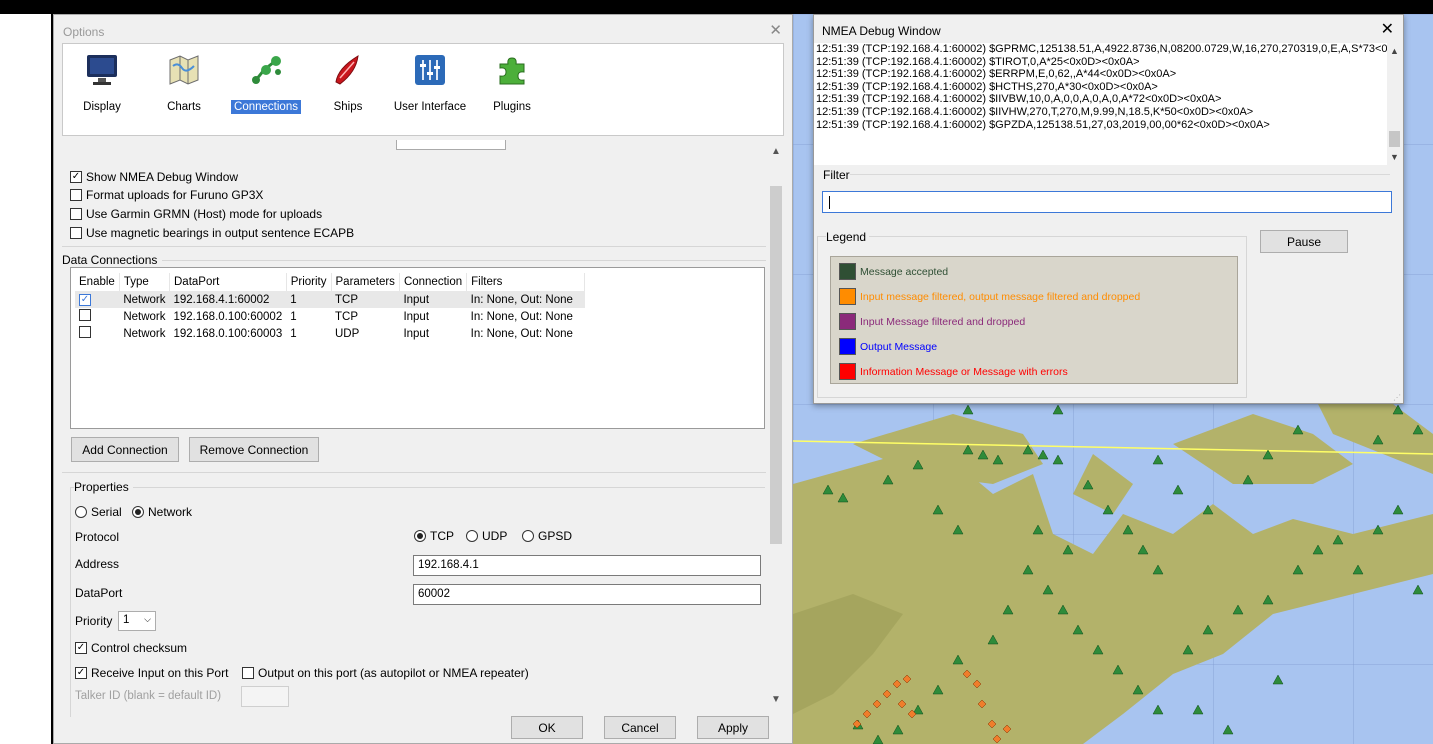 The image size is (1433, 744). I want to click on sliders-icon, so click(430, 70).